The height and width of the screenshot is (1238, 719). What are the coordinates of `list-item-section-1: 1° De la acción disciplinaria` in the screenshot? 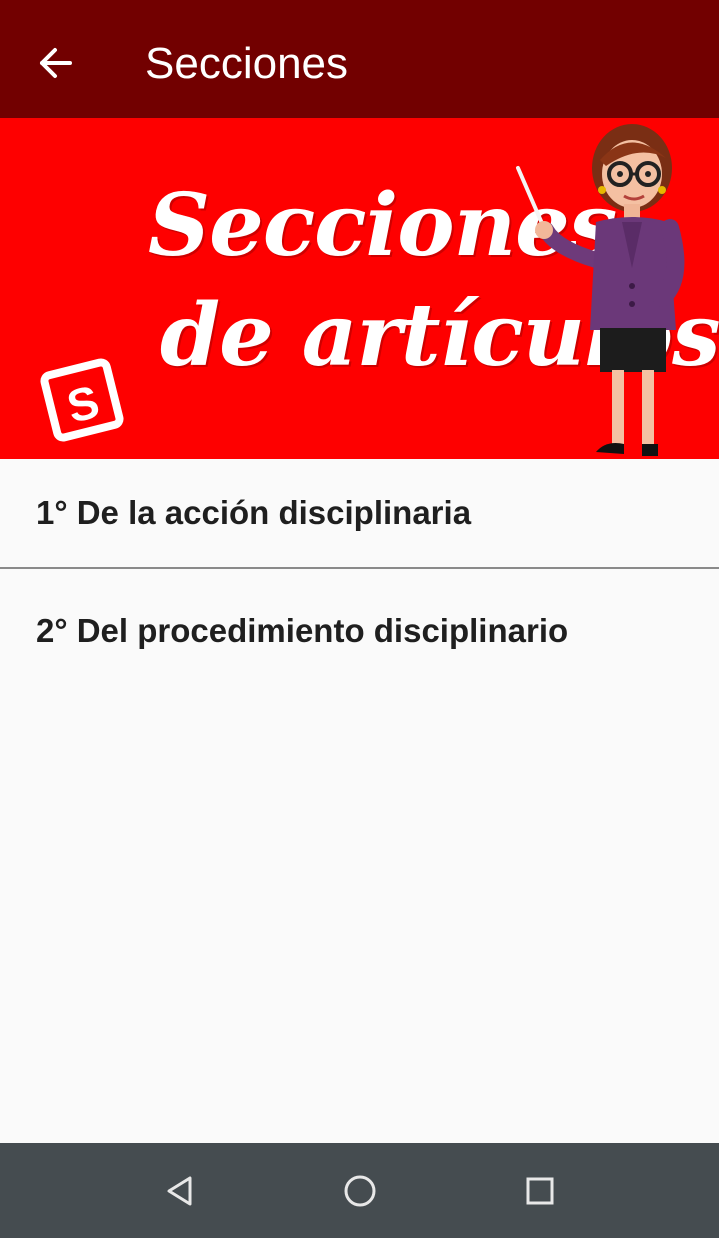 It's located at (359, 514).